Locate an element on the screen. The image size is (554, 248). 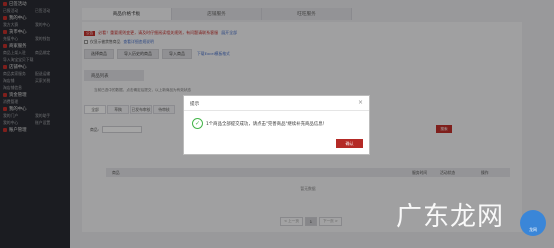
watermark-logo-text: 龙网 is located at coordinates (533, 229).